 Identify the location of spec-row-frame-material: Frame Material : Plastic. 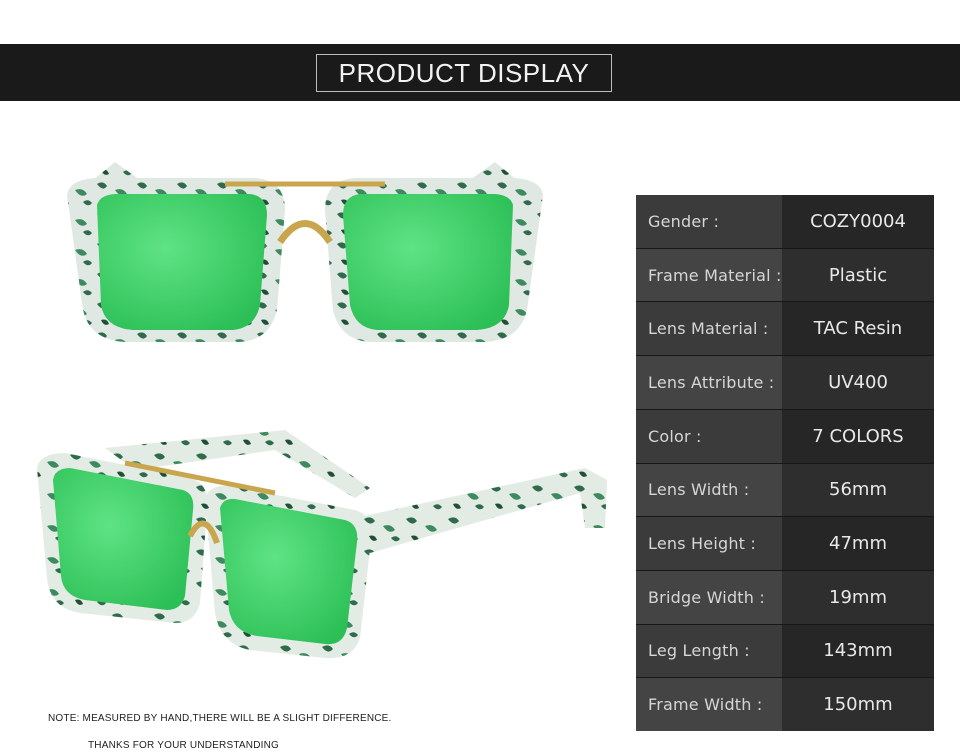
(785, 275).